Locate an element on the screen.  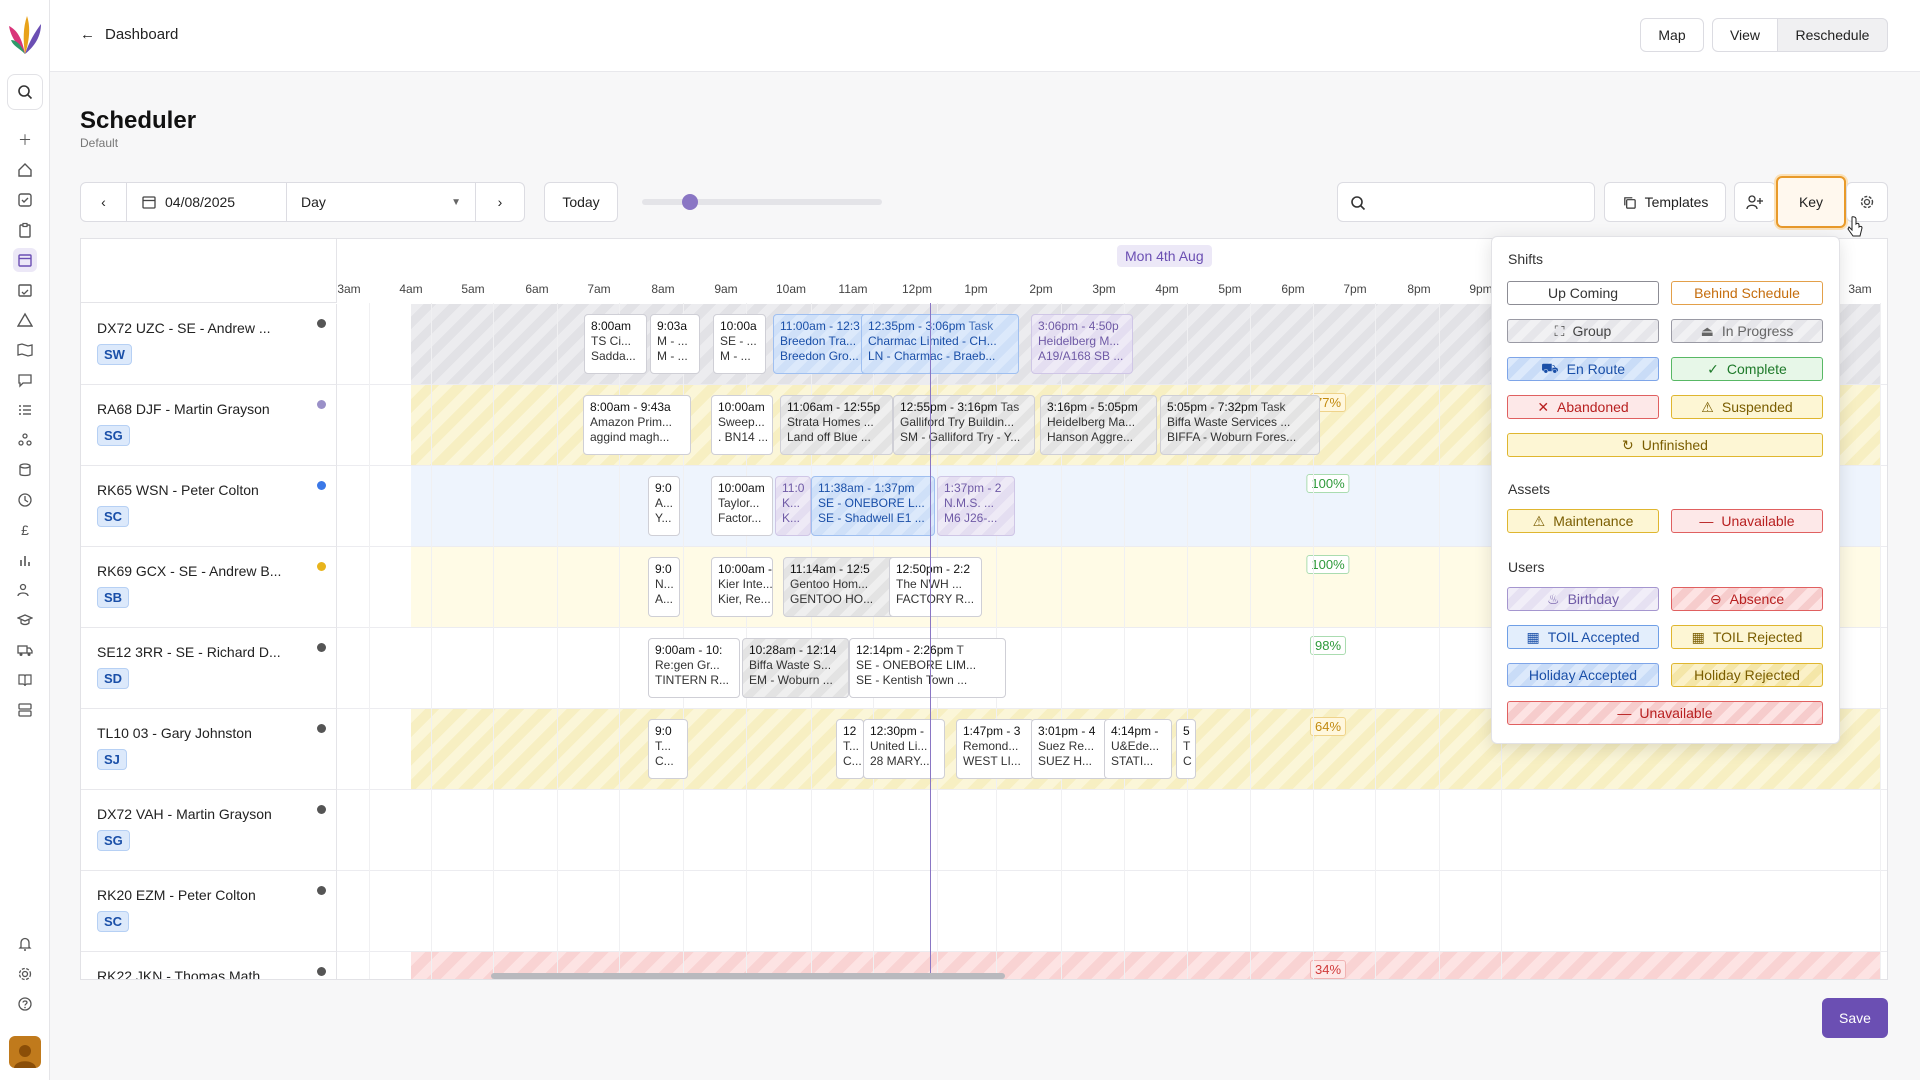
clock-icon is located at coordinates (25, 500).